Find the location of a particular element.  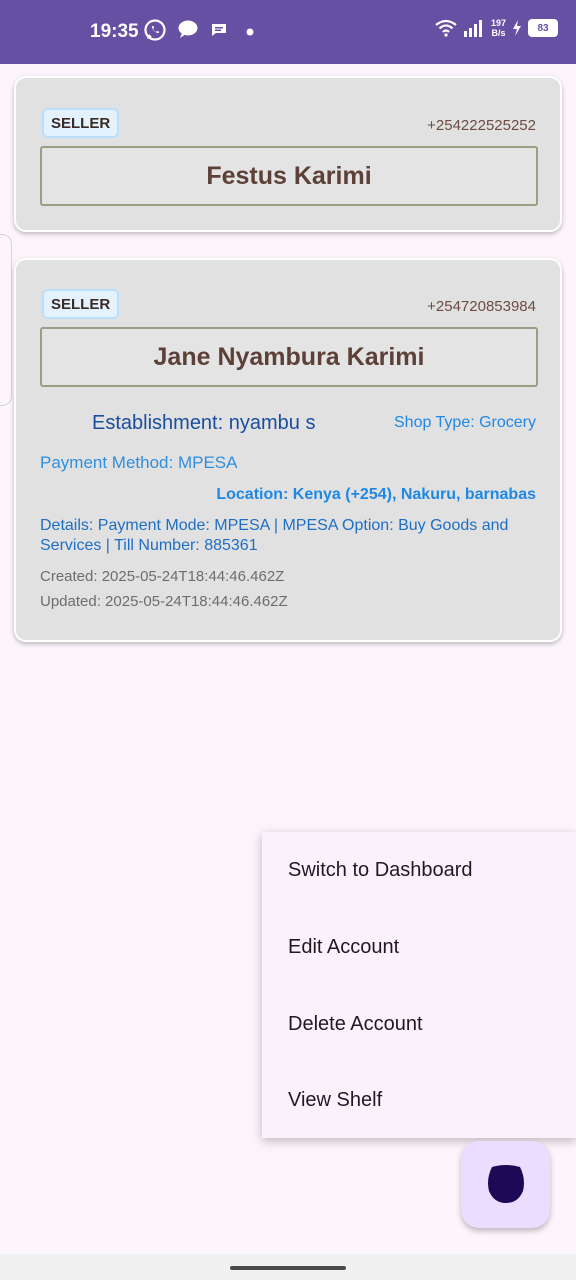

seller-phone: +254222525252 is located at coordinates (481, 125).